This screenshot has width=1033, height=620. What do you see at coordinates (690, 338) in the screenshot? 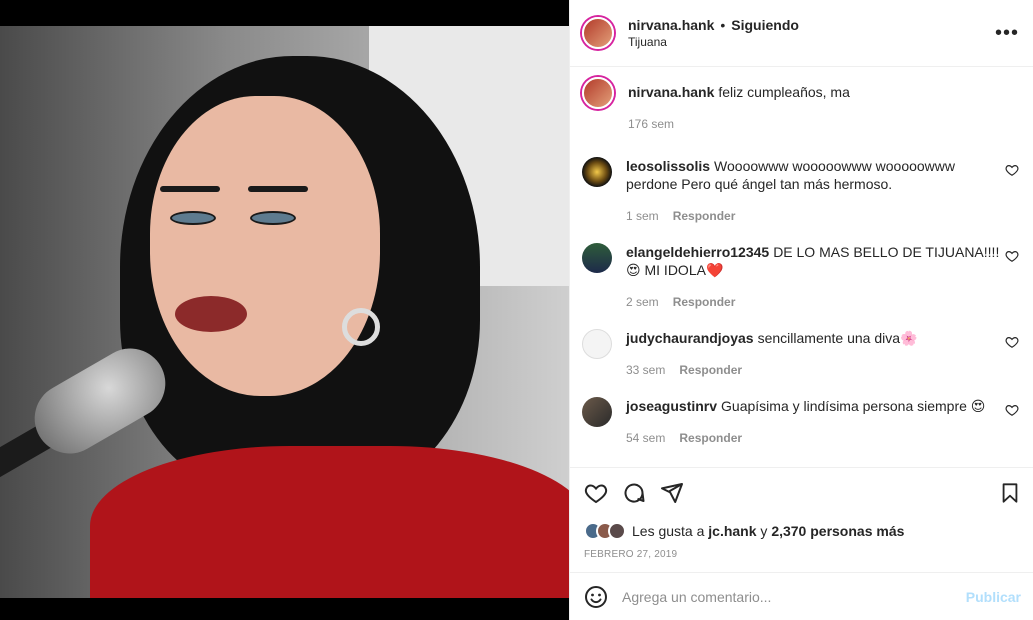
I see `comment-username: judychaurandjoyas` at bounding box center [690, 338].